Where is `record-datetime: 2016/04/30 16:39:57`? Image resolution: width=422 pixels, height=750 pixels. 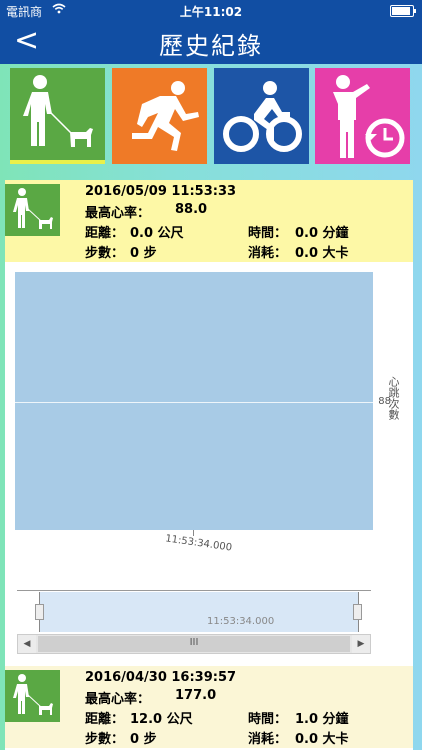 record-datetime: 2016/04/30 16:39:57 is located at coordinates (161, 677).